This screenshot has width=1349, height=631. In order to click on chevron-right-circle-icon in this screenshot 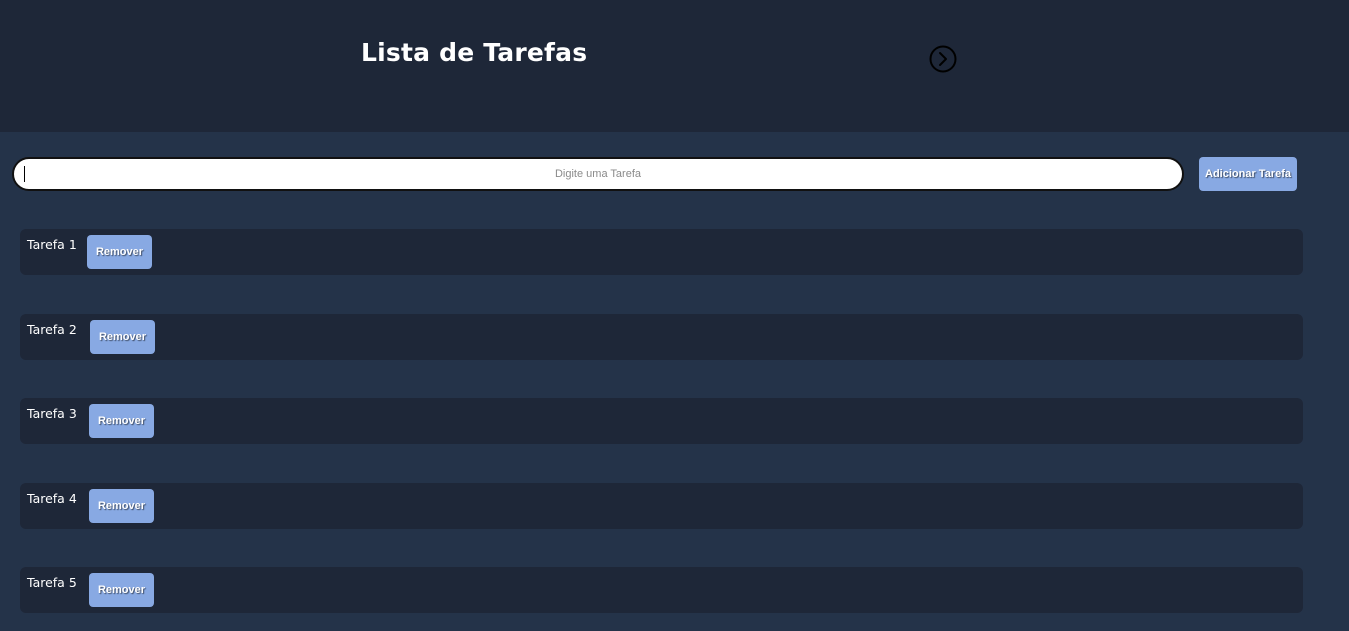, I will do `click(943, 59)`.